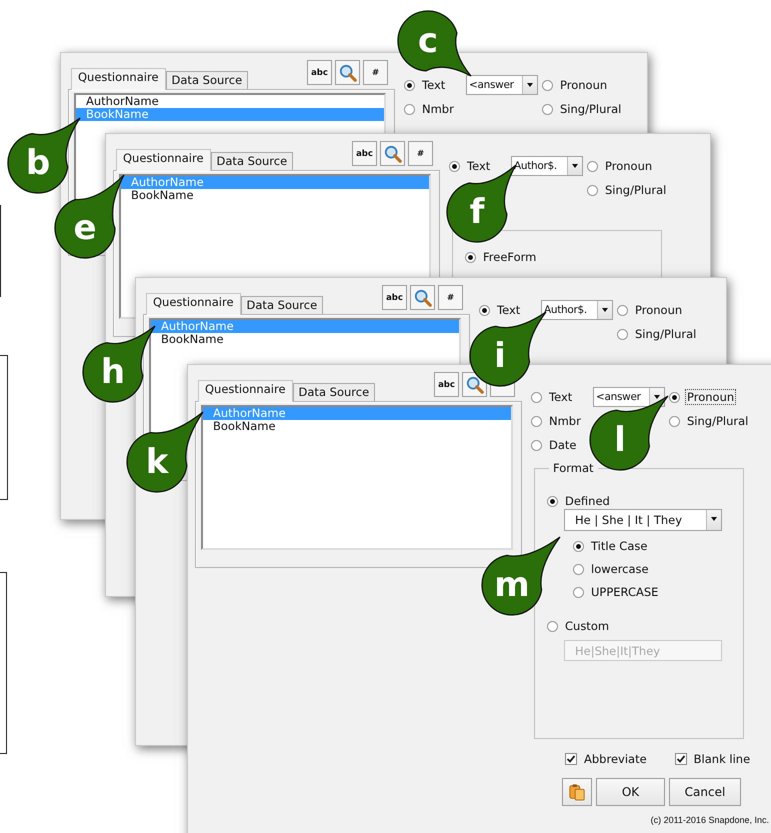 Image resolution: width=771 pixels, height=833 pixels. I want to click on paste-button, so click(577, 792).